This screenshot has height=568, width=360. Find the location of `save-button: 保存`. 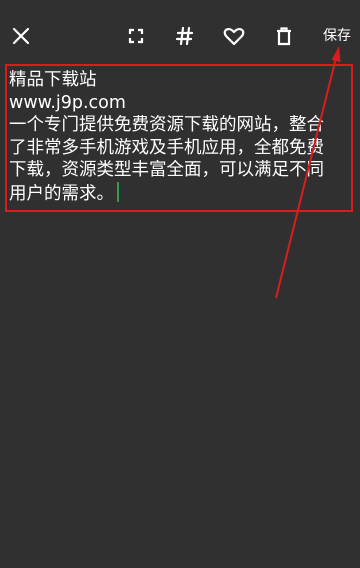

save-button: 保存 is located at coordinates (337, 36).